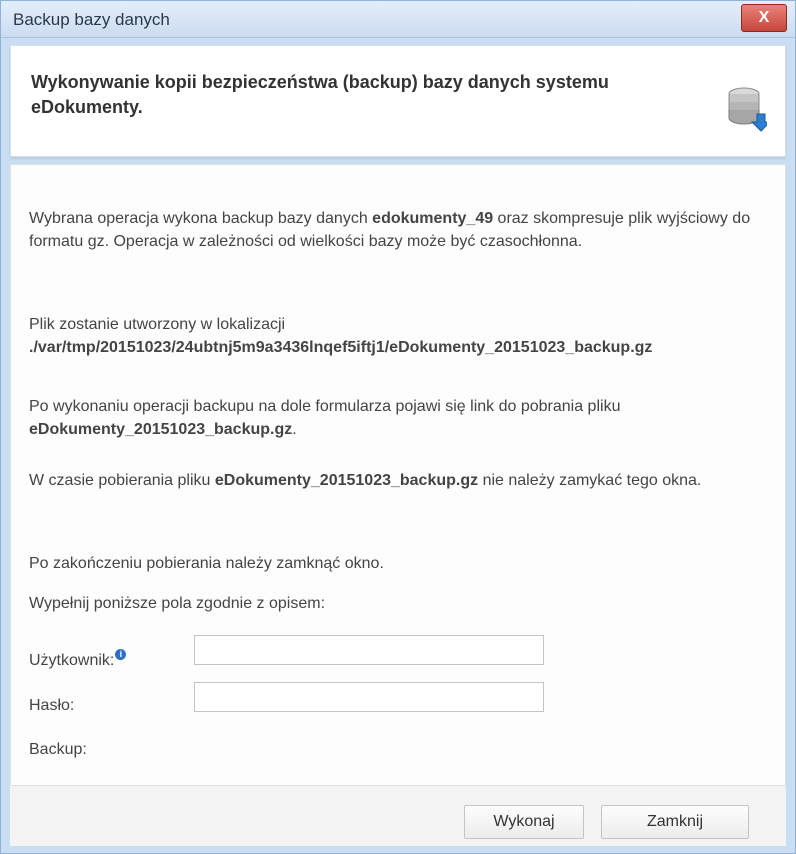 Image resolution: width=796 pixels, height=854 pixels. I want to click on password-input, so click(369, 697).